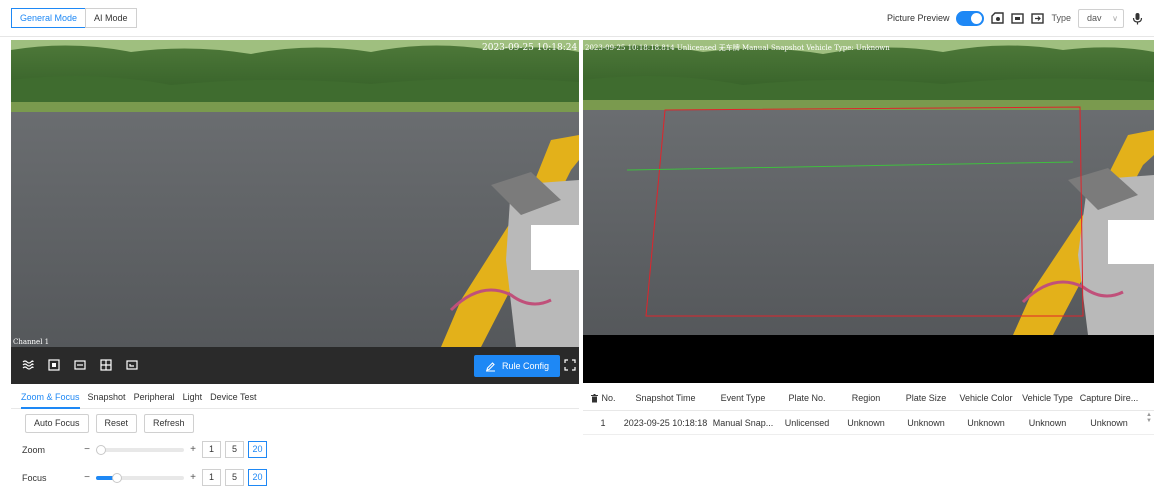 Image resolution: width=1154 pixels, height=489 pixels. What do you see at coordinates (970, 18) in the screenshot?
I see `picture-preview-toggle` at bounding box center [970, 18].